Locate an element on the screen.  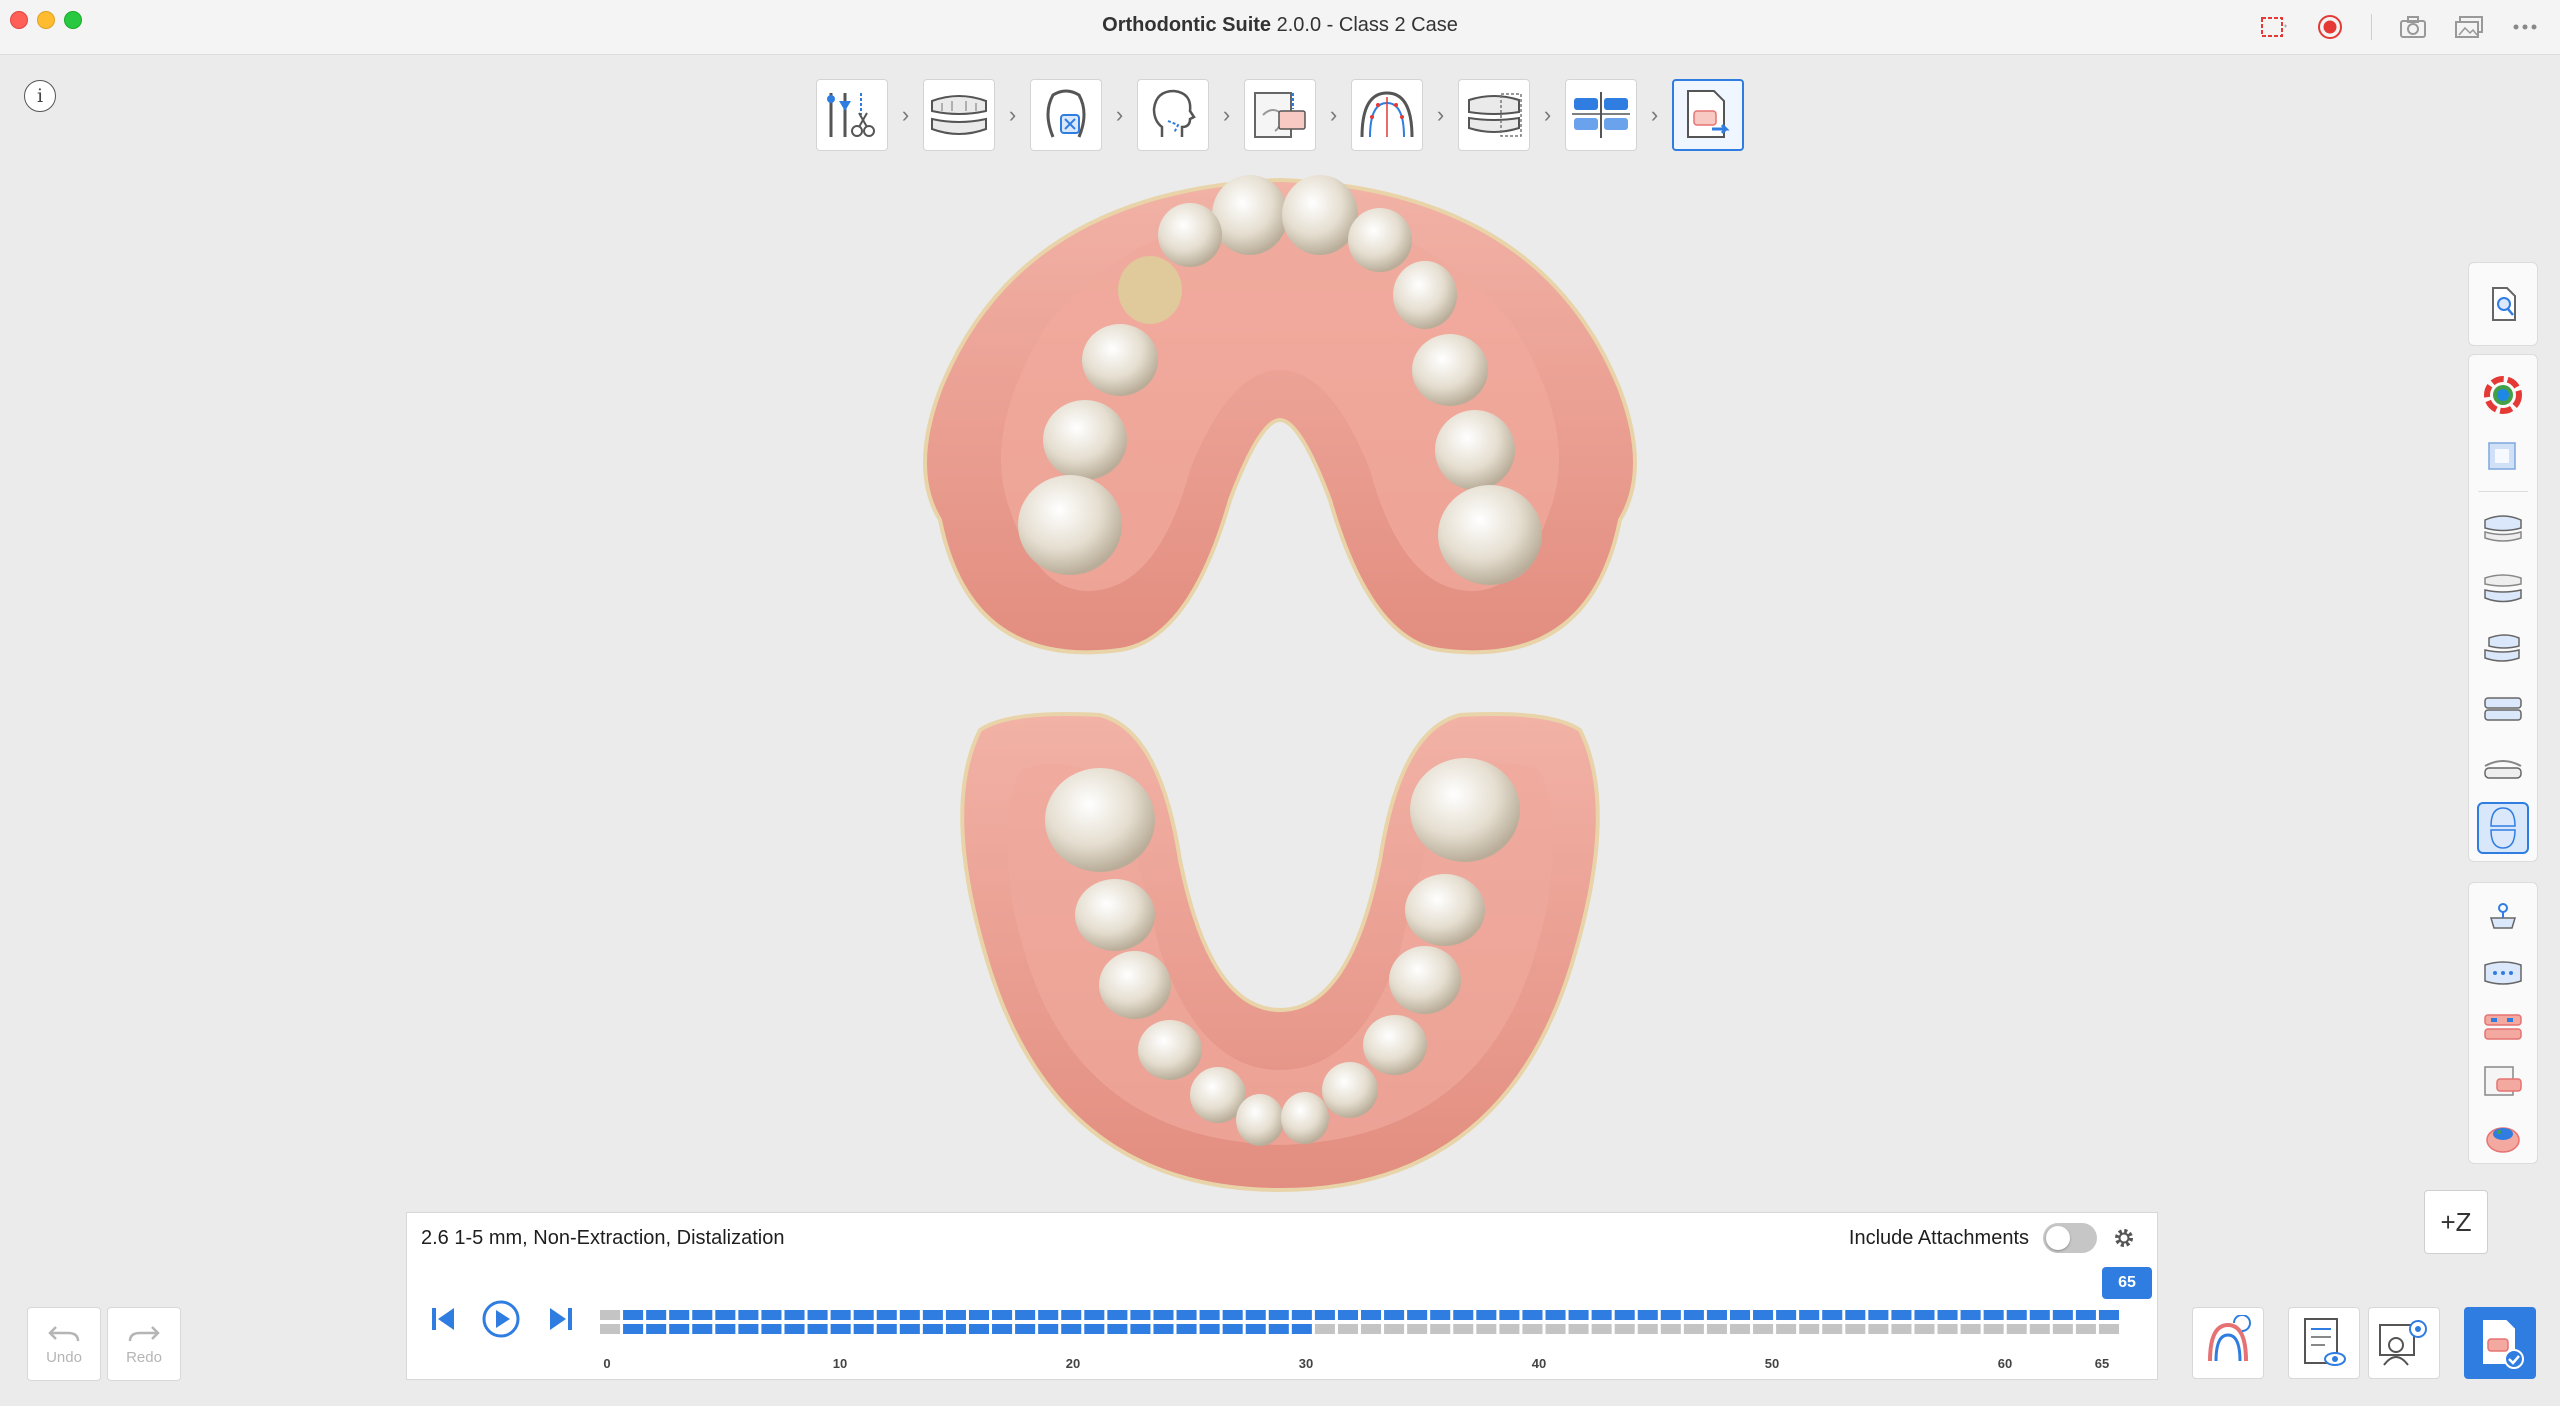
transparency-icon is located at coordinates (2503, 455).